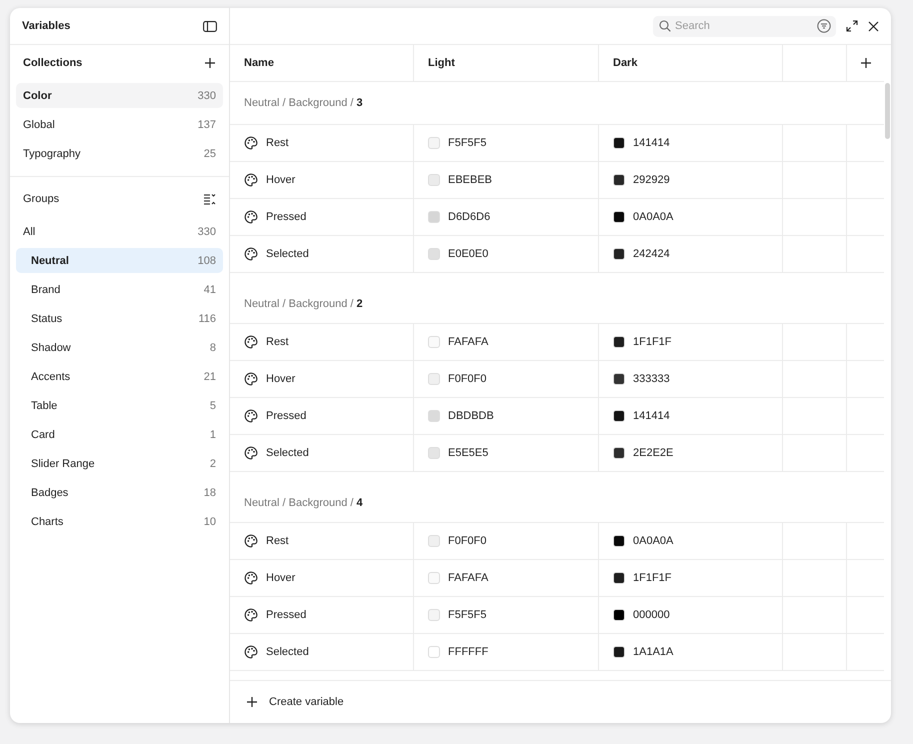  Describe the element at coordinates (46, 26) in the screenshot. I see `panel-title: Variables` at that location.